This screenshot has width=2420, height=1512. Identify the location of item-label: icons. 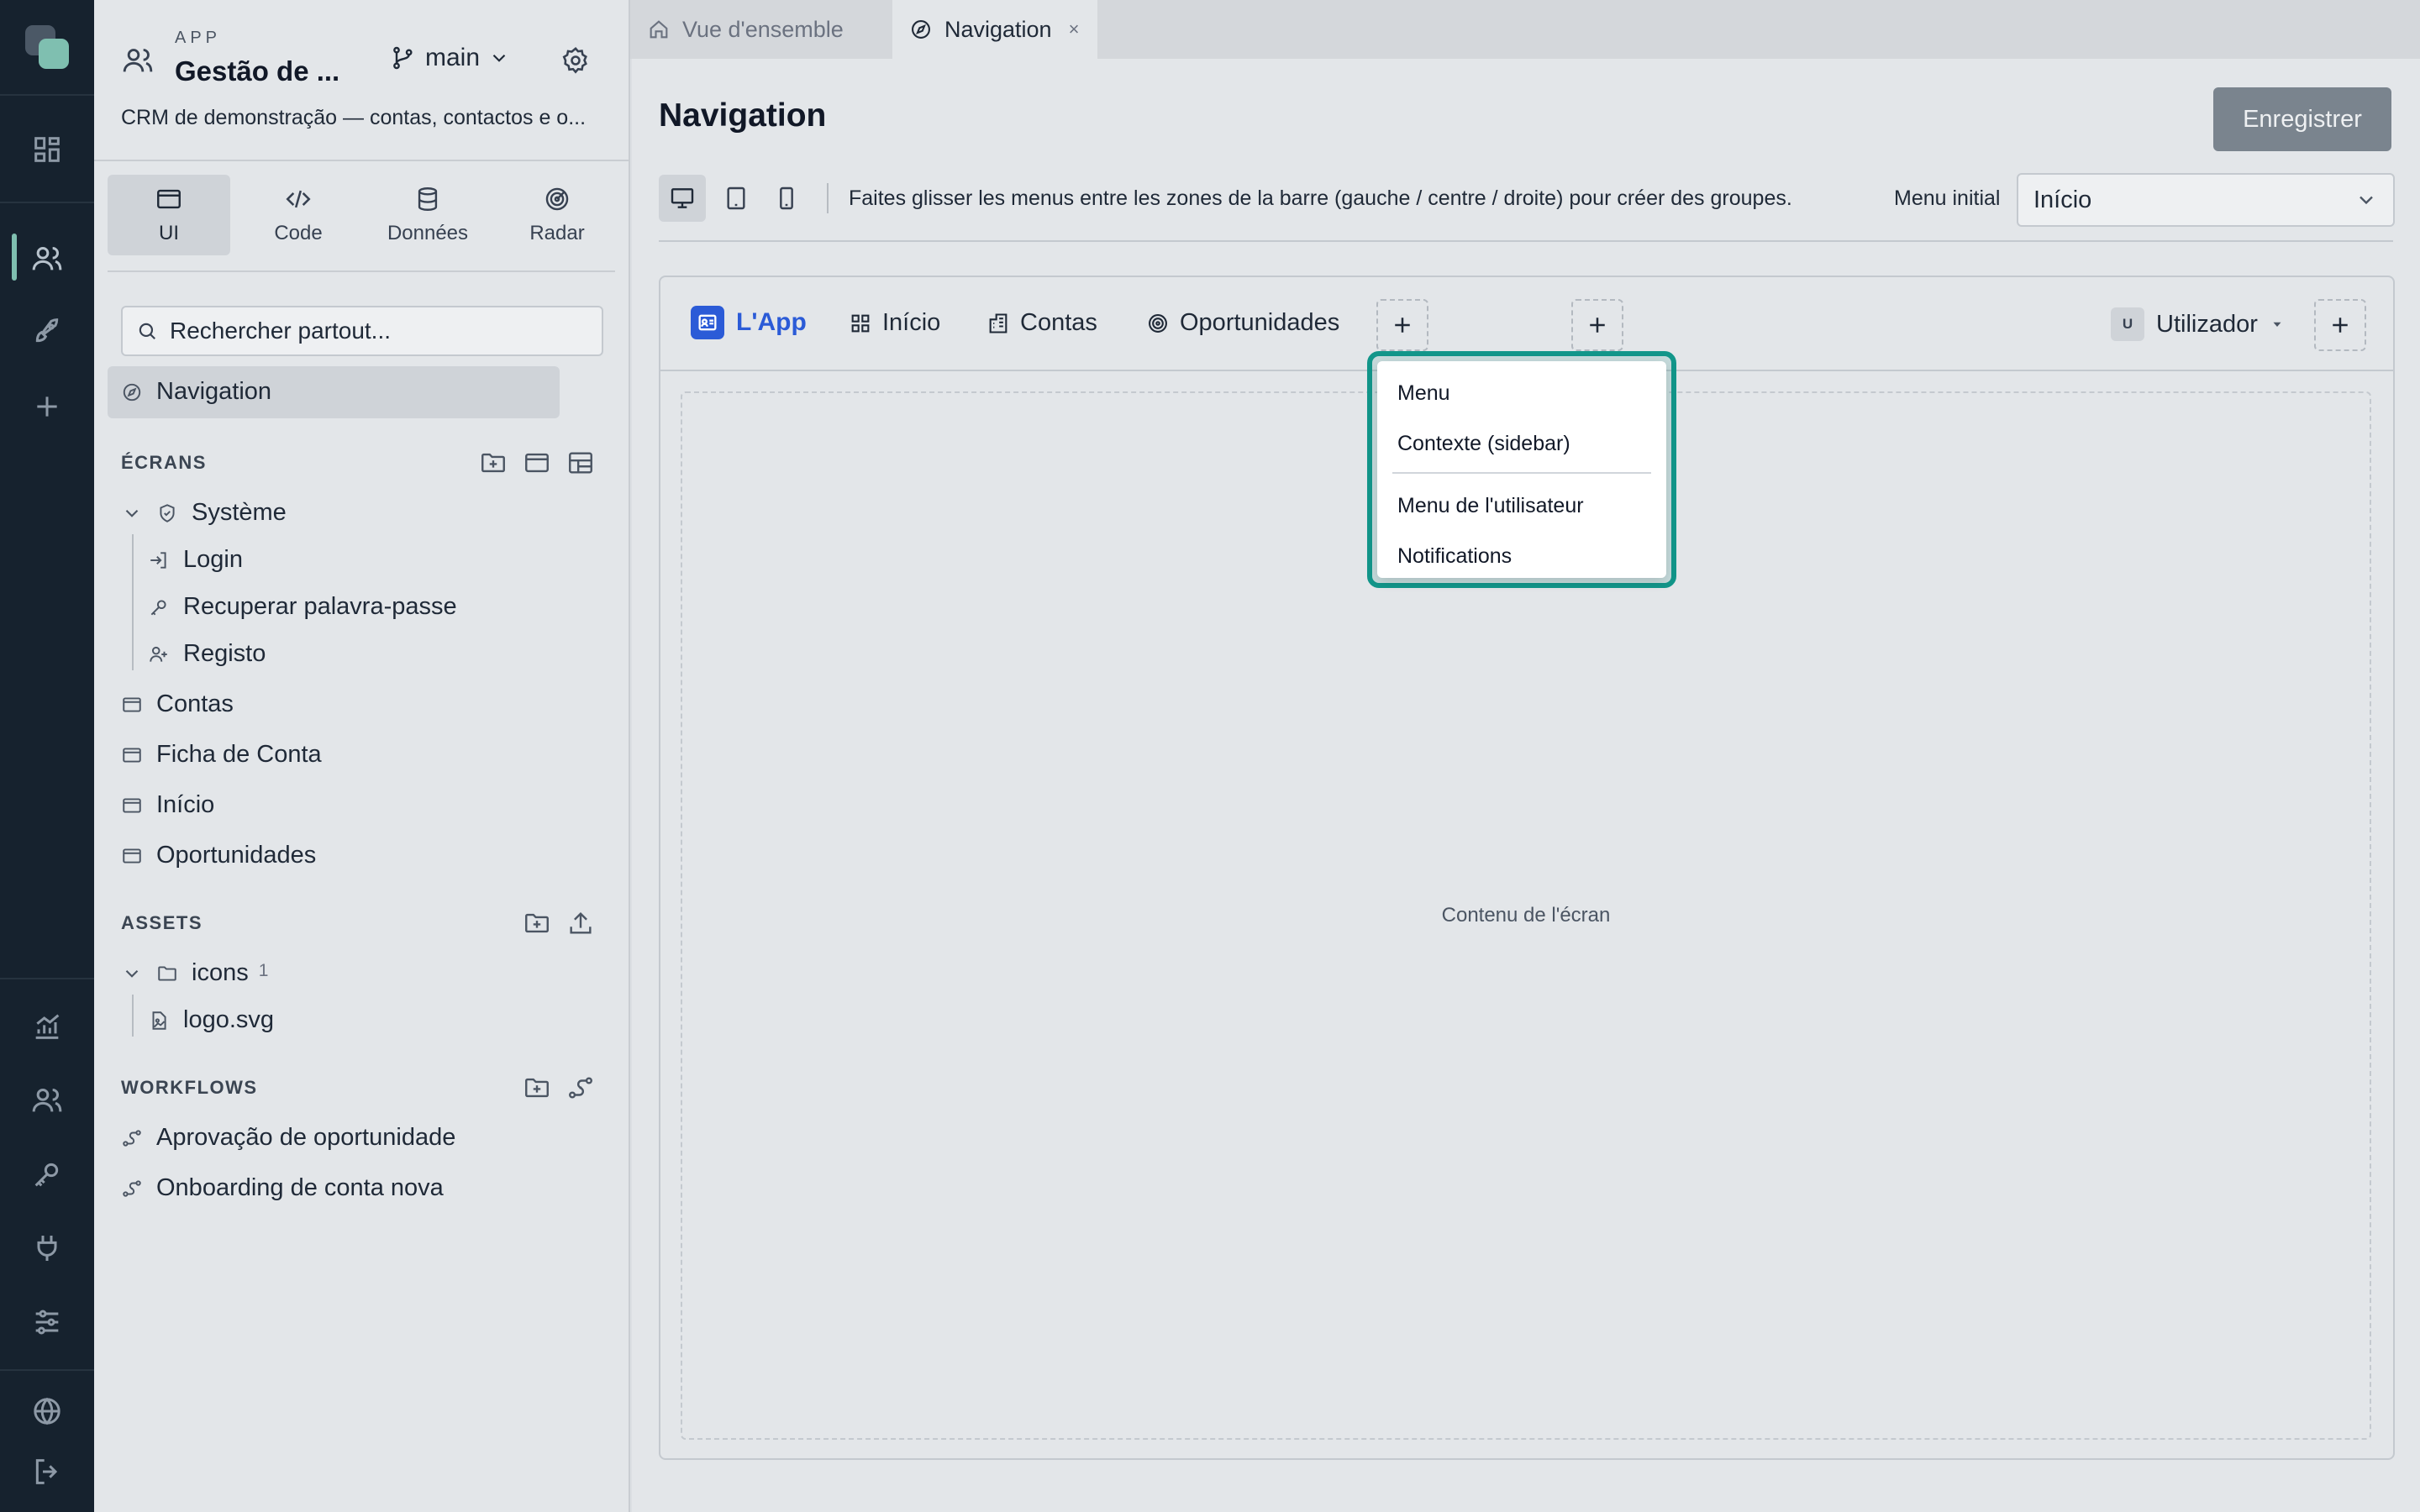
(220, 972).